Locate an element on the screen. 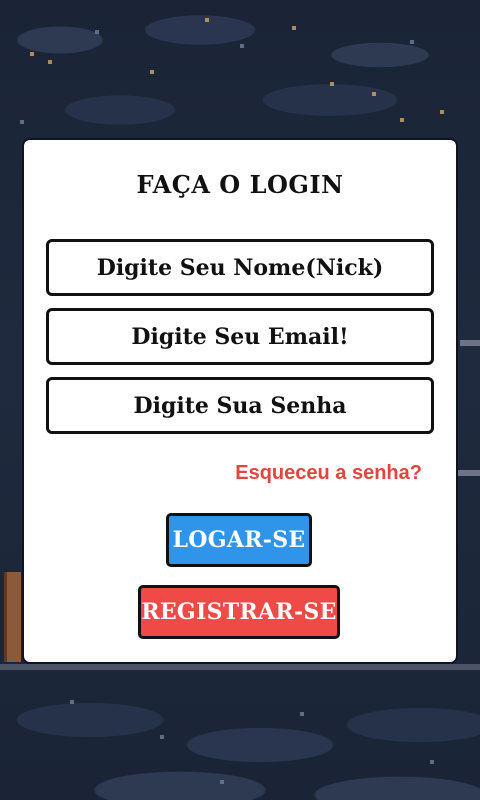  password-field-box is located at coordinates (240, 405).